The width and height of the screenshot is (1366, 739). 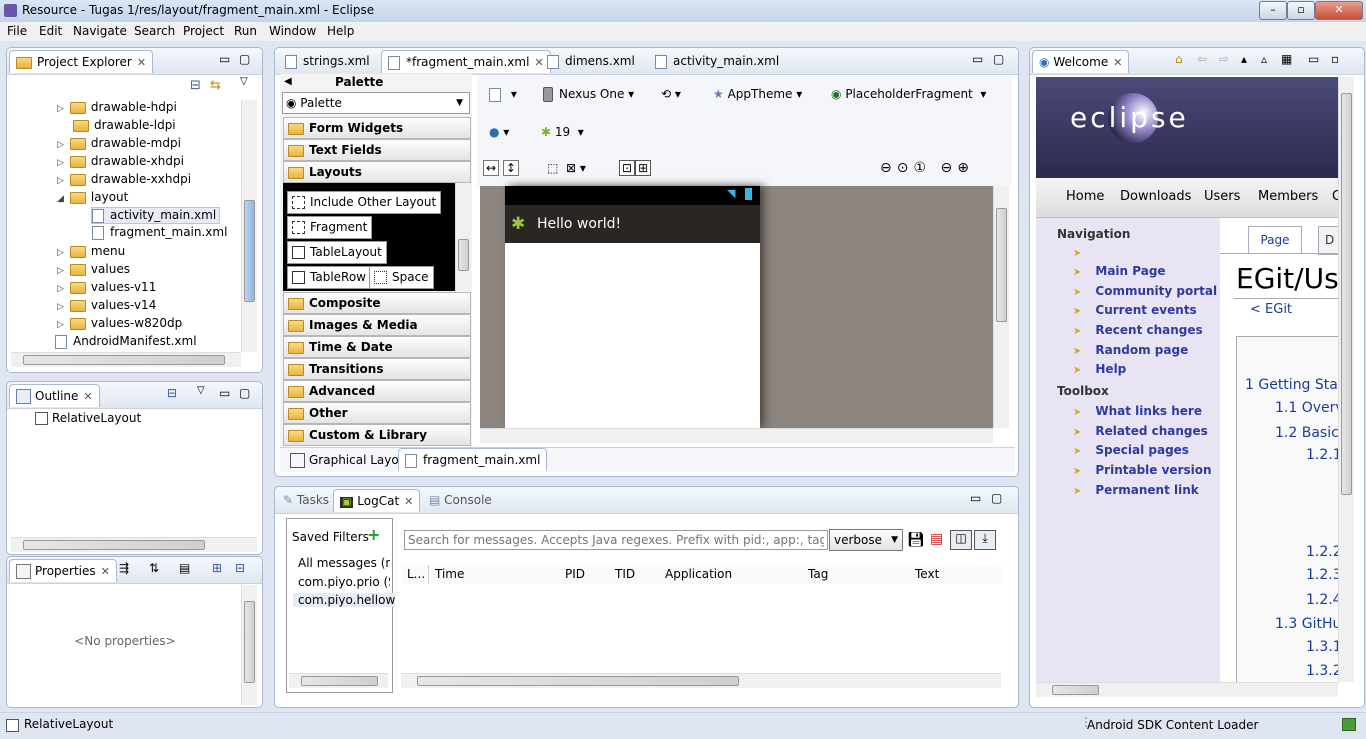 What do you see at coordinates (494, 574) in the screenshot?
I see `col-time: Time` at bounding box center [494, 574].